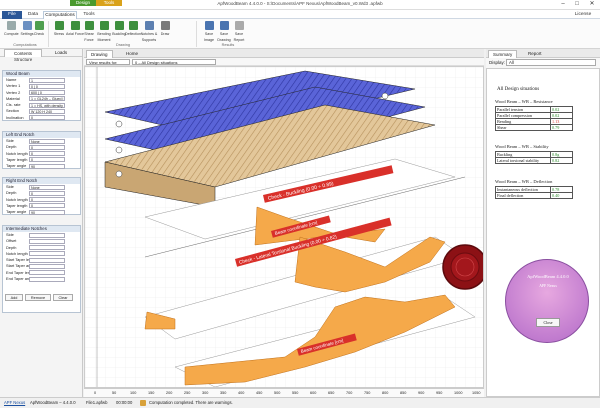 The height and width of the screenshot is (408, 600). What do you see at coordinates (563, 4) in the screenshot?
I see `minimize-button: –` at bounding box center [563, 4].